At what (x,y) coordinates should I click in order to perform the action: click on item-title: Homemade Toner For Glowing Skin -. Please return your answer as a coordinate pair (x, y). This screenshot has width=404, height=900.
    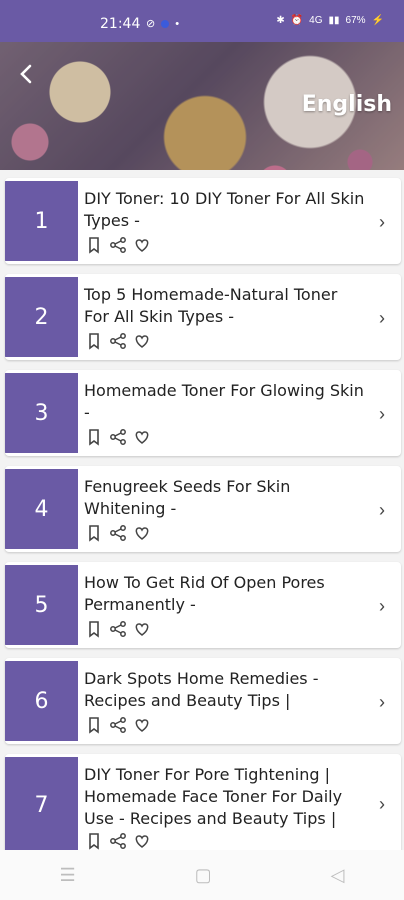
    Looking at the image, I should click on (224, 401).